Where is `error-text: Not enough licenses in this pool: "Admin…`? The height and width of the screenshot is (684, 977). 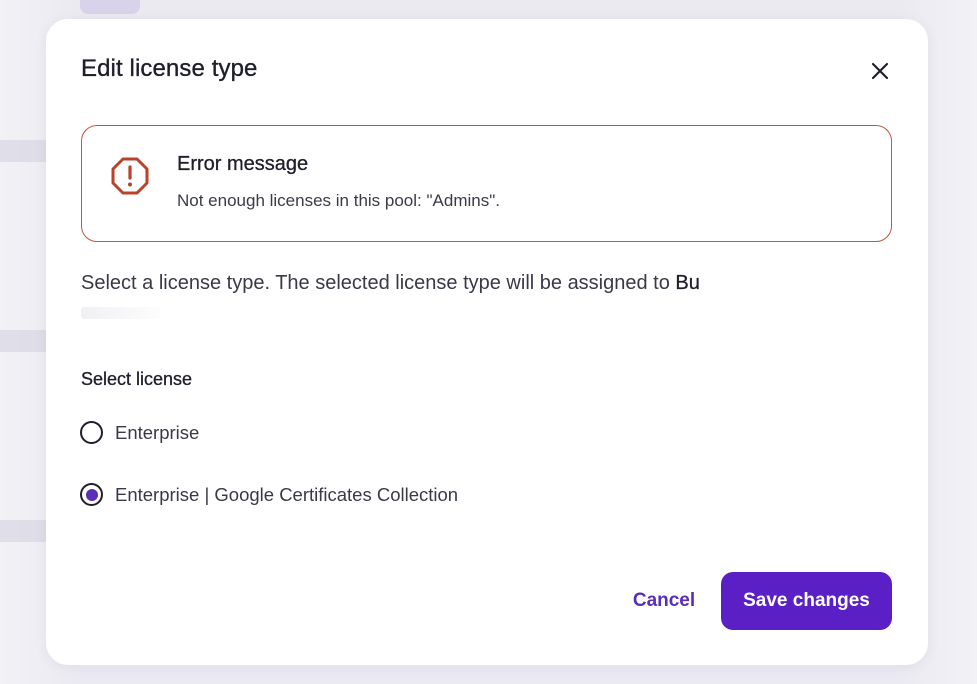
error-text: Not enough licenses in this pool: "Admin… is located at coordinates (338, 200).